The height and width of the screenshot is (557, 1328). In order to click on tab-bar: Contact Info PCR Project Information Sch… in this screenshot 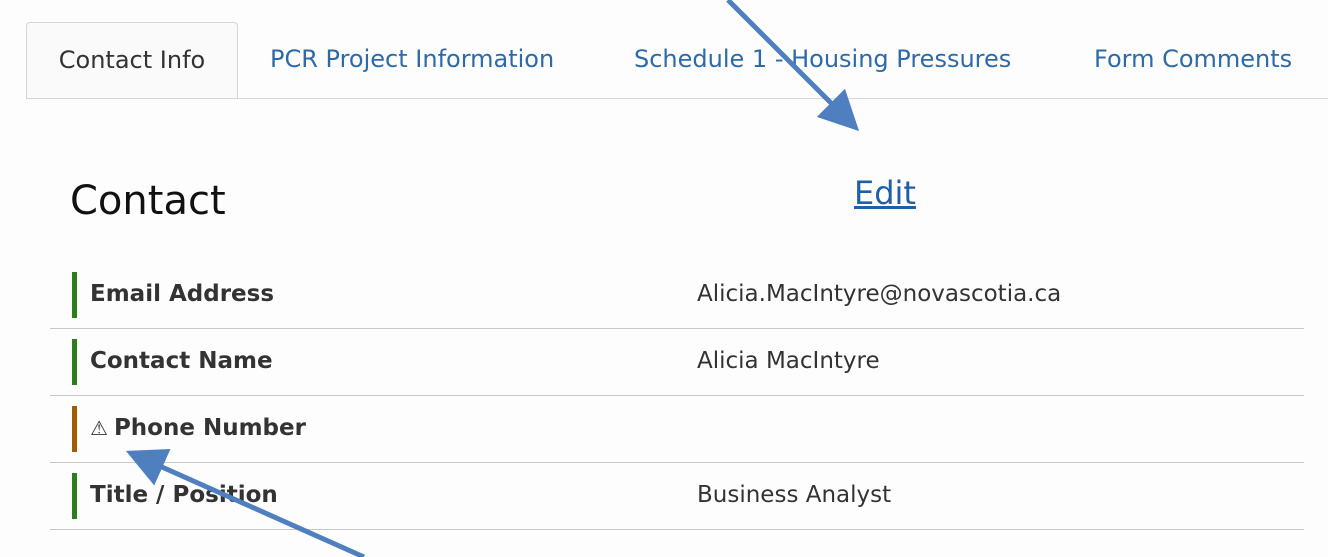, I will do `click(677, 60)`.